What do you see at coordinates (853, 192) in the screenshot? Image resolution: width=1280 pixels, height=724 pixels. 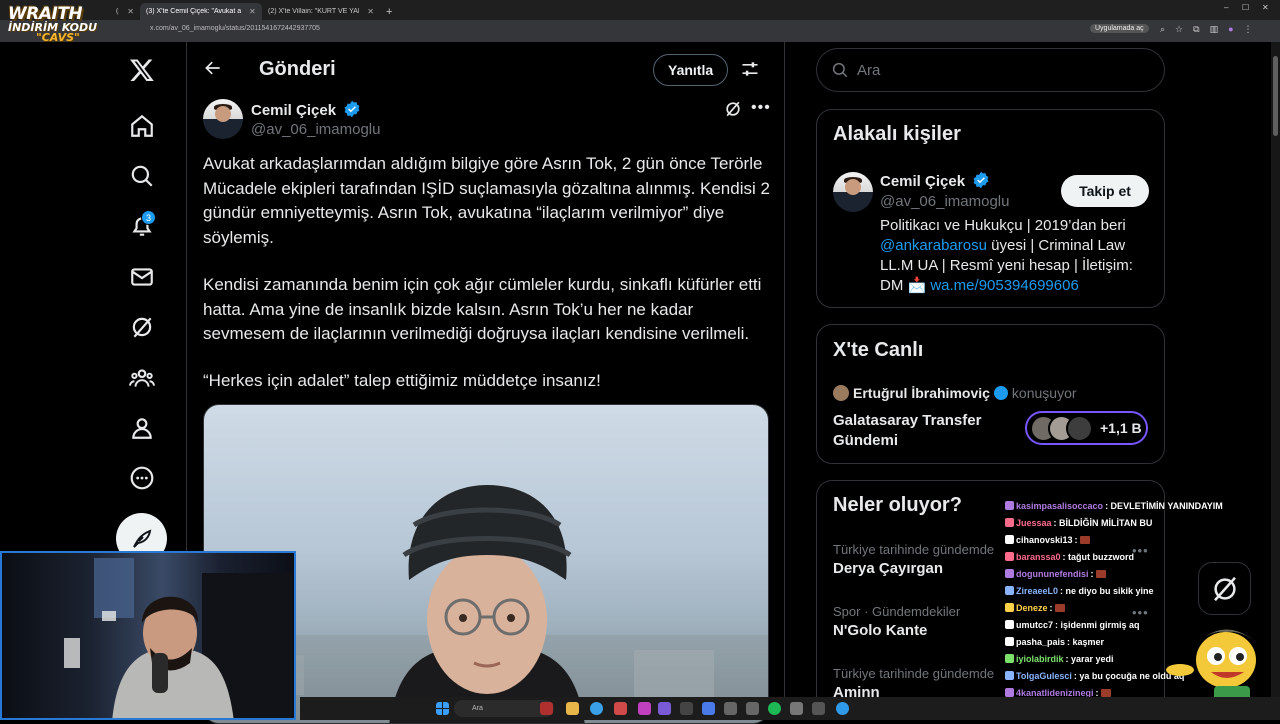 I see `related-avatar` at bounding box center [853, 192].